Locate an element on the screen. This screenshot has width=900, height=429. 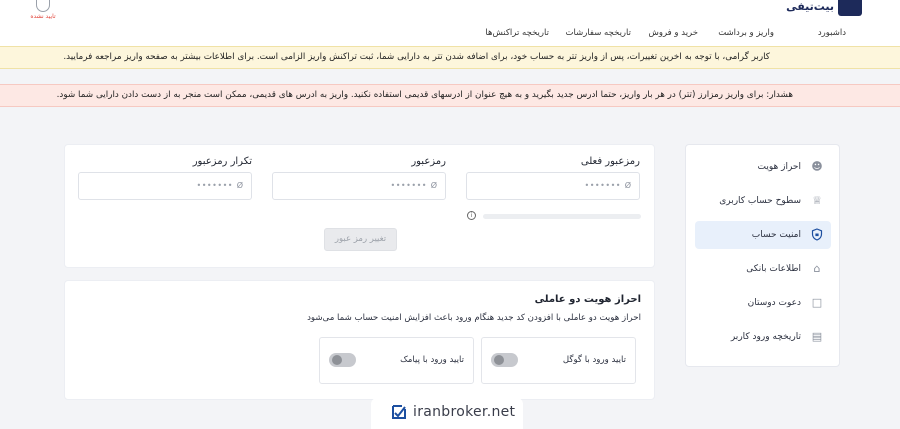
password-strength-bar is located at coordinates (562, 216).